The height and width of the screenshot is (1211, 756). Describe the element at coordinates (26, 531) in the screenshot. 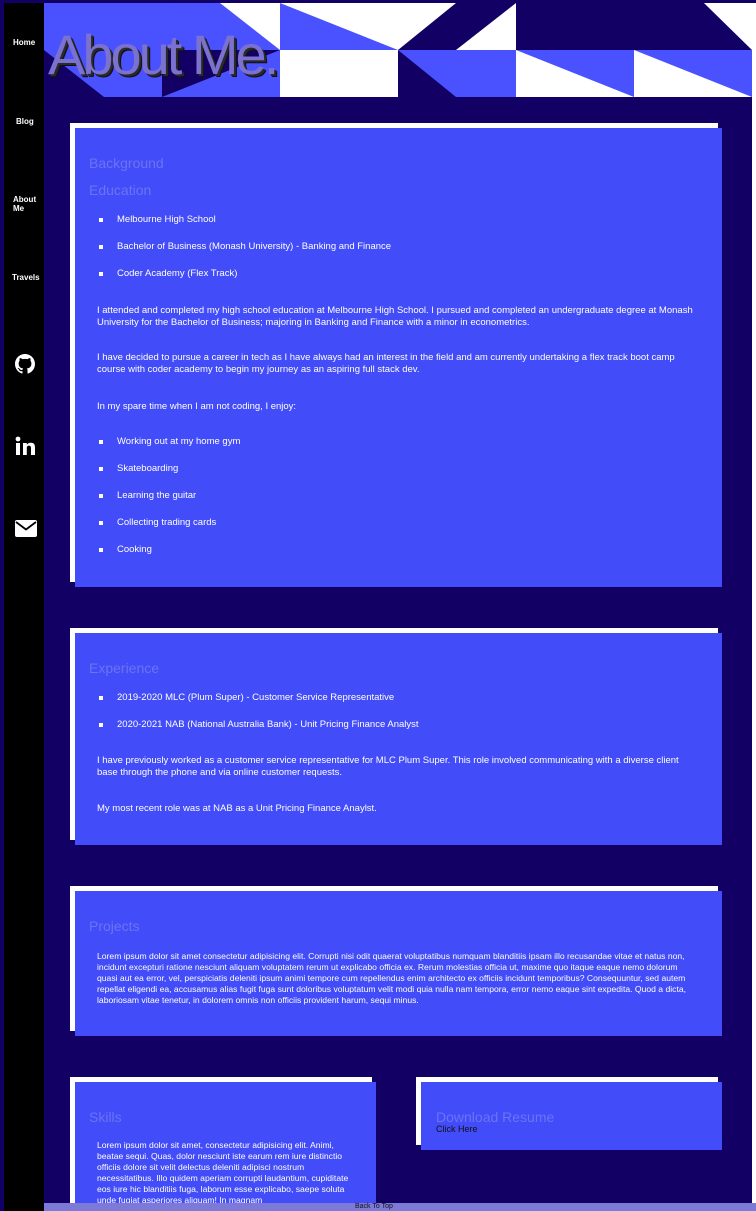

I see `envelope-icon` at that location.